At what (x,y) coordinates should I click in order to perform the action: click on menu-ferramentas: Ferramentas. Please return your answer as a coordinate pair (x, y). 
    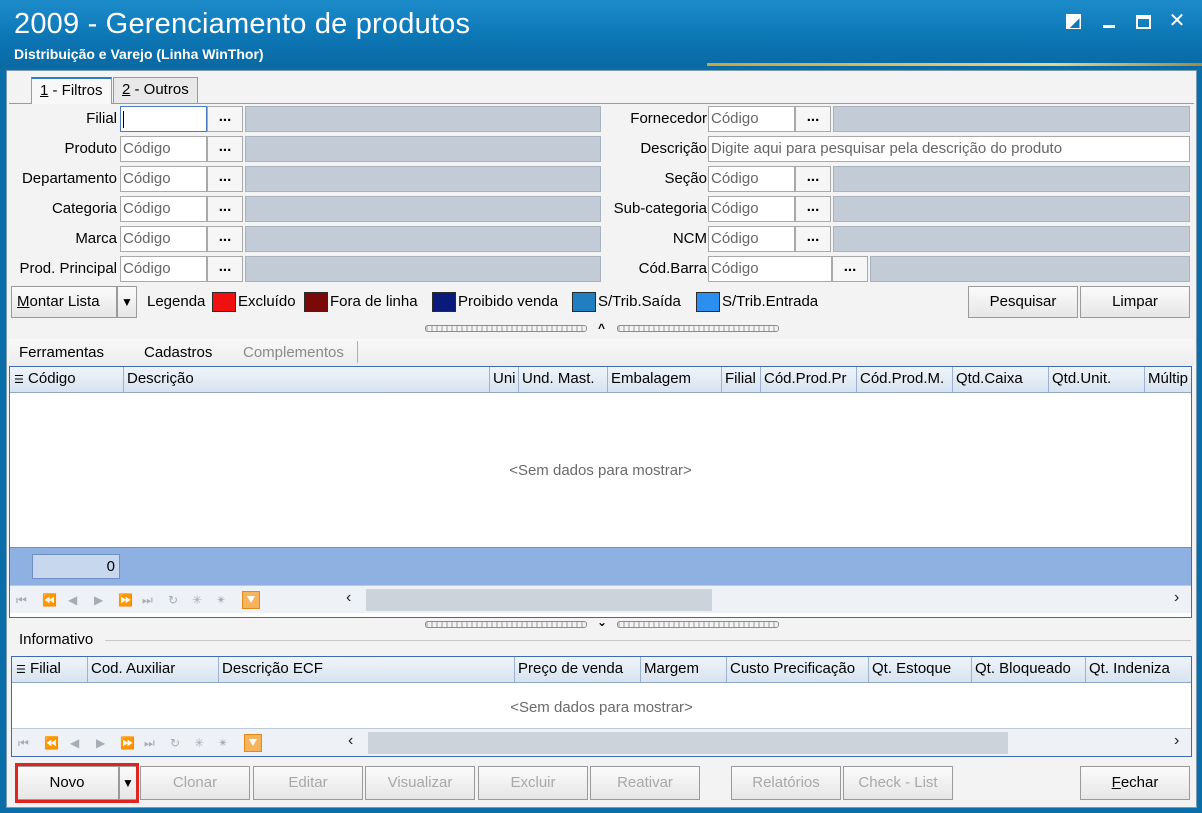
    Looking at the image, I should click on (61, 352).